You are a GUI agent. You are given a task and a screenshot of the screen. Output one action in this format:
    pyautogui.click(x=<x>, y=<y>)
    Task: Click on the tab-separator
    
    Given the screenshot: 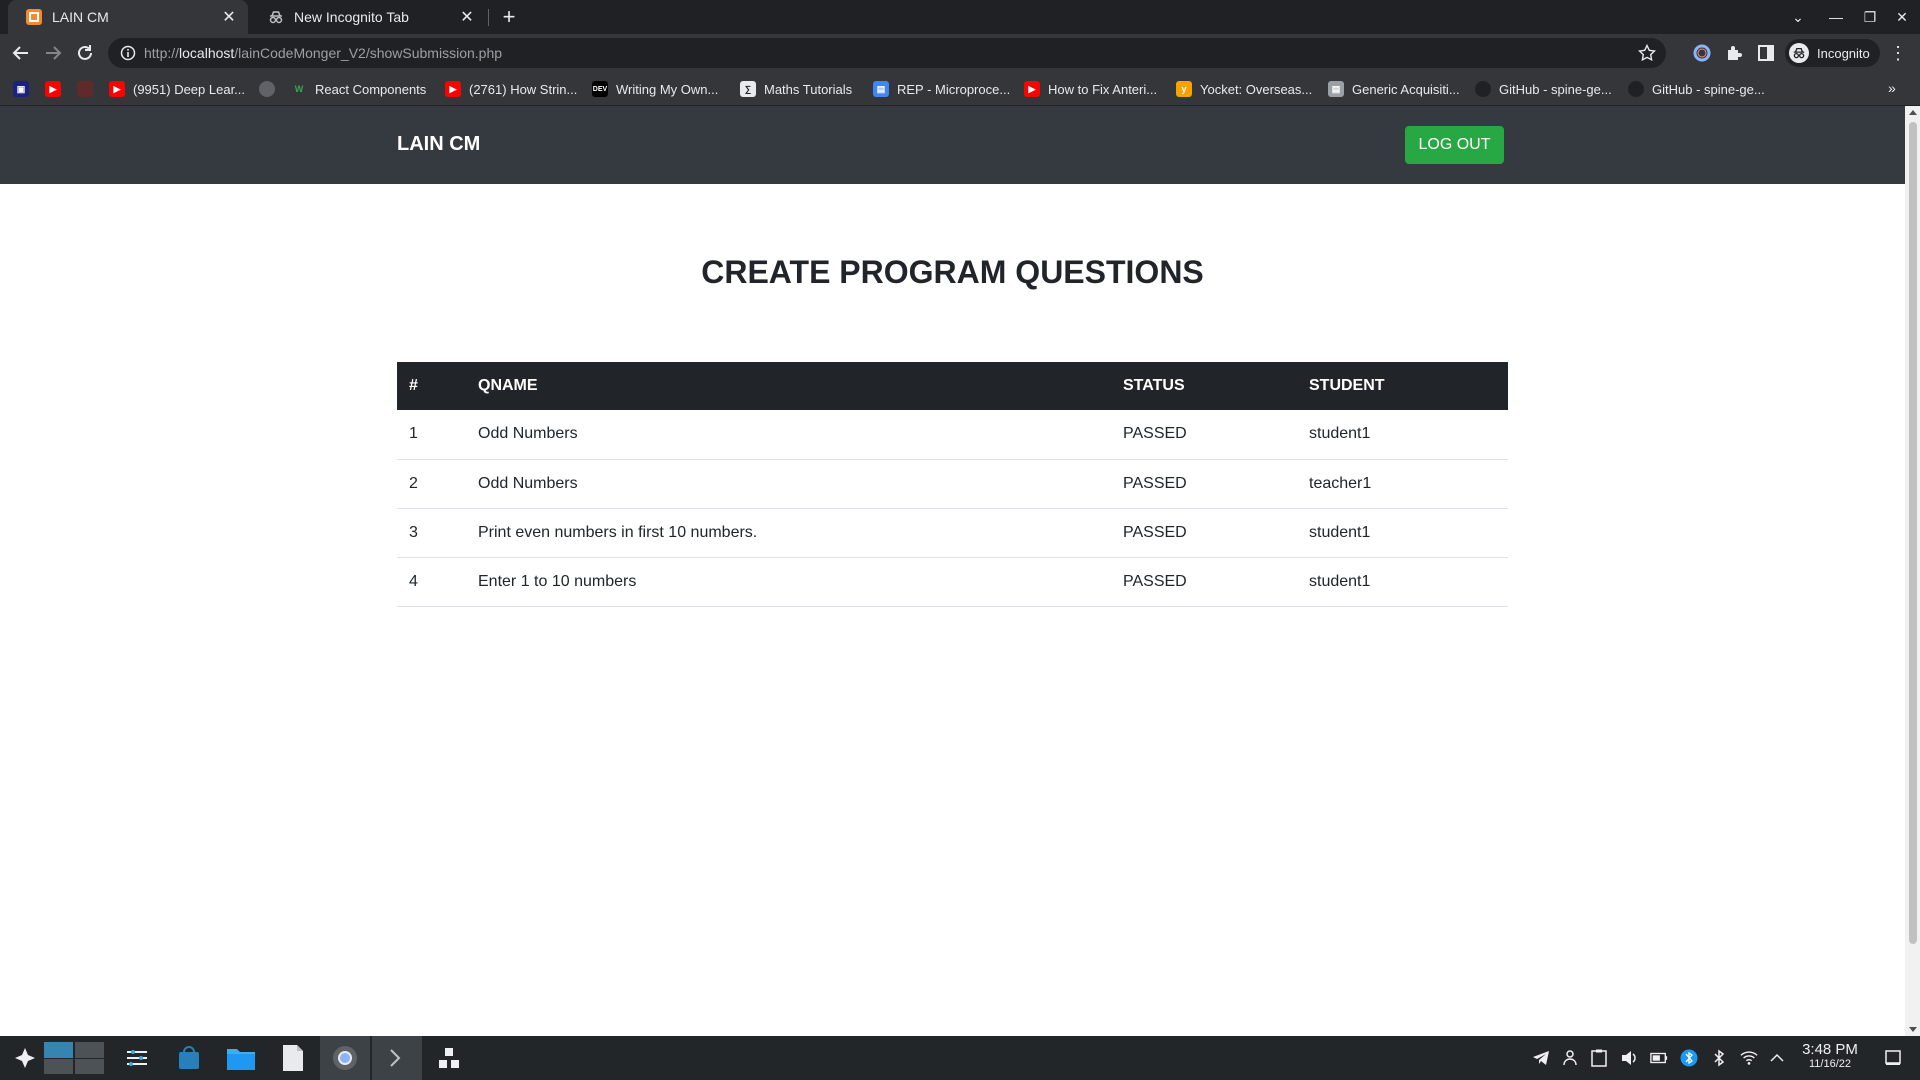 What is the action you would take?
    pyautogui.click(x=488, y=17)
    